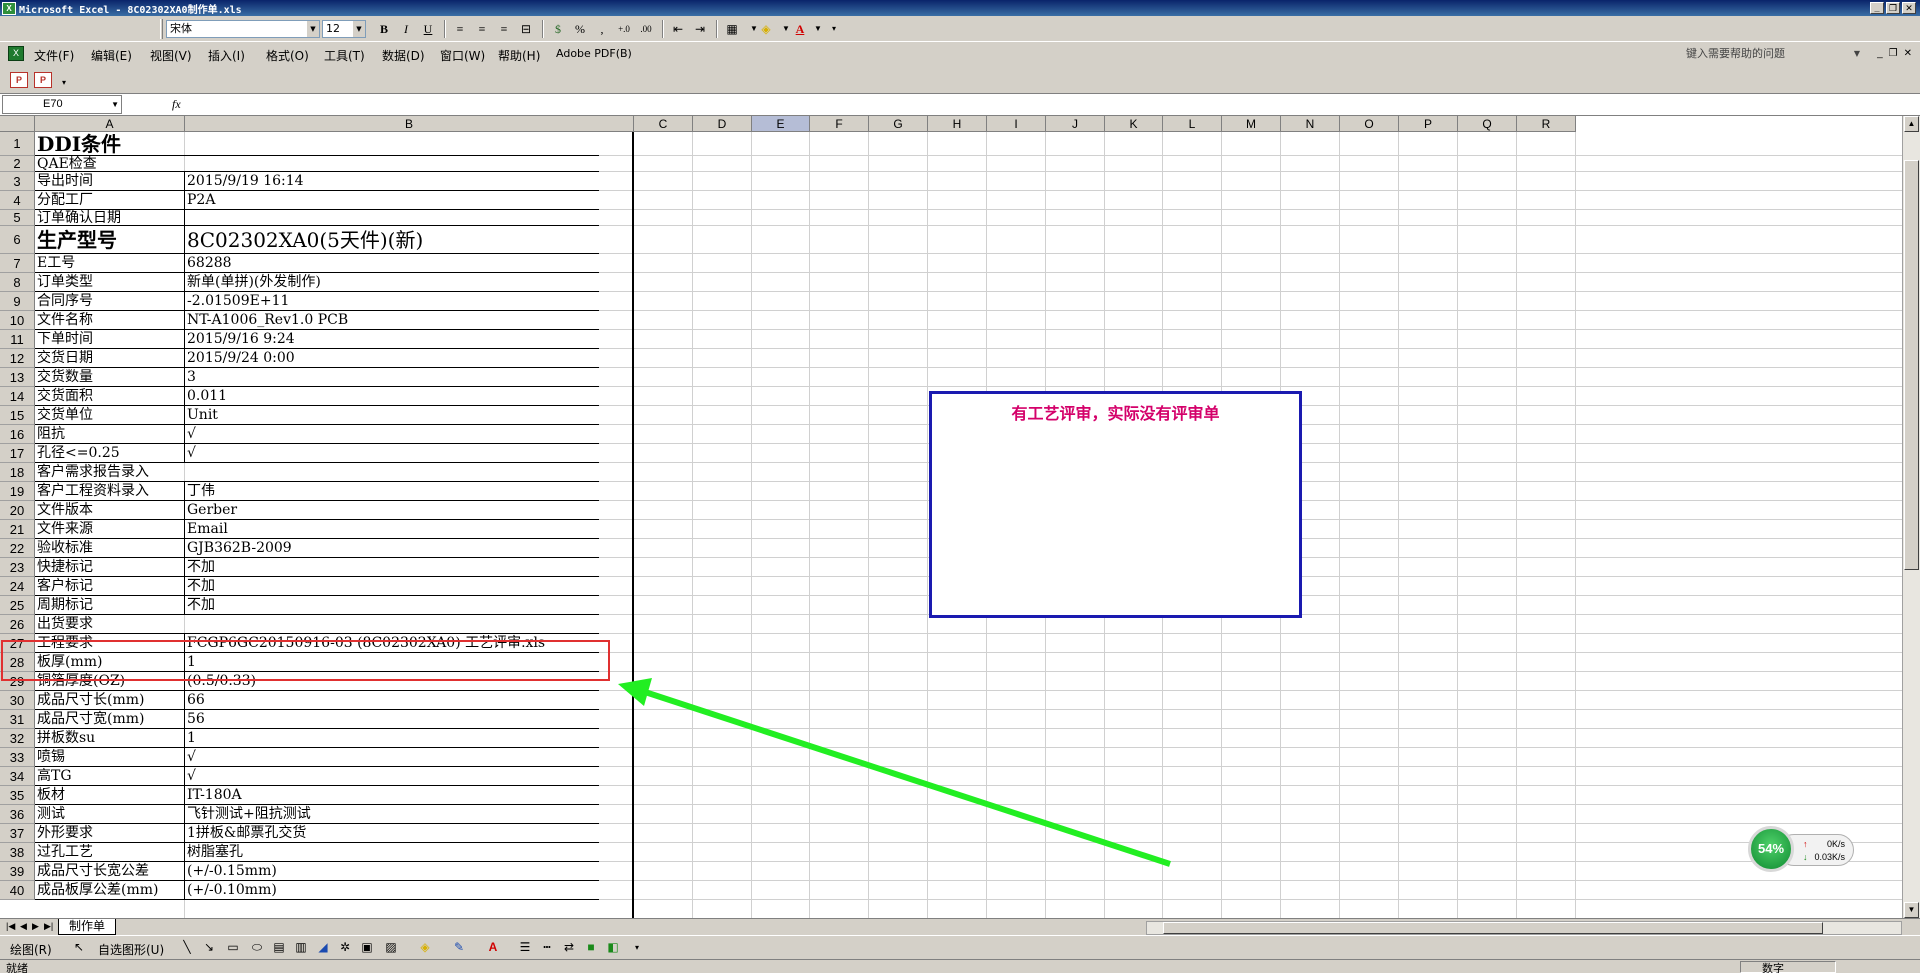 This screenshot has height=973, width=1920. What do you see at coordinates (110, 833) in the screenshot?
I see `cell-a37: 外形要求` at bounding box center [110, 833].